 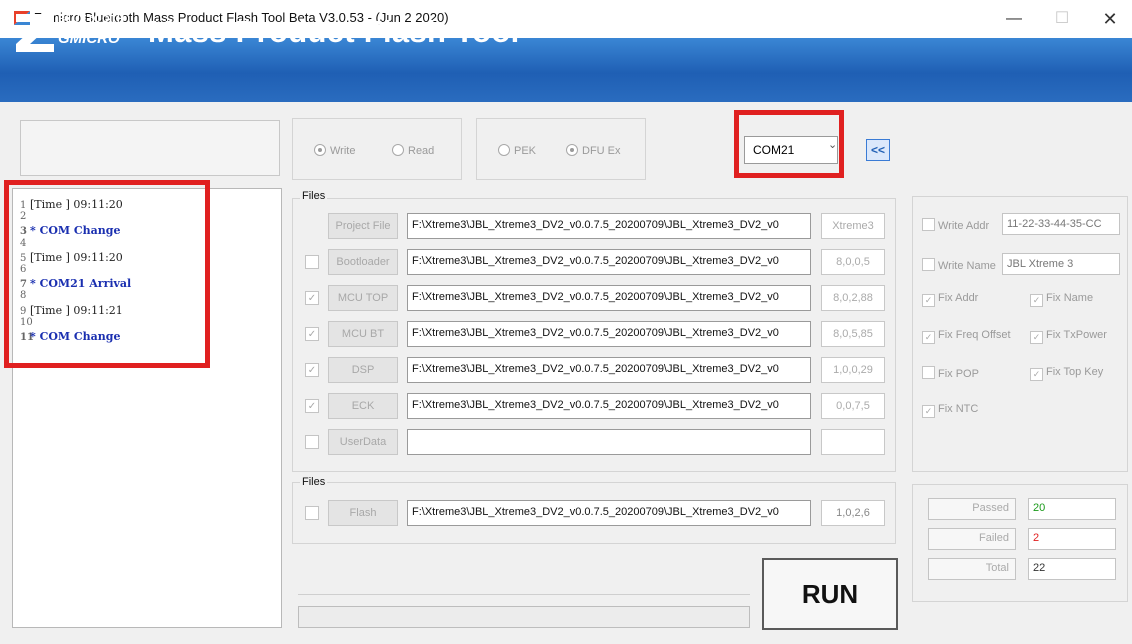 I want to click on file-version: 8,0,2,88, so click(x=853, y=298).